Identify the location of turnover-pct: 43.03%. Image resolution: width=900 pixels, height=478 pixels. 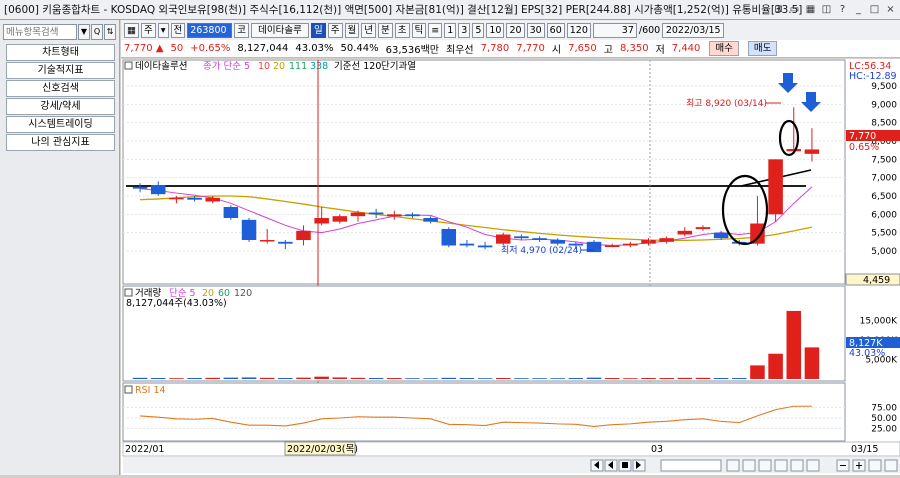
(314, 48).